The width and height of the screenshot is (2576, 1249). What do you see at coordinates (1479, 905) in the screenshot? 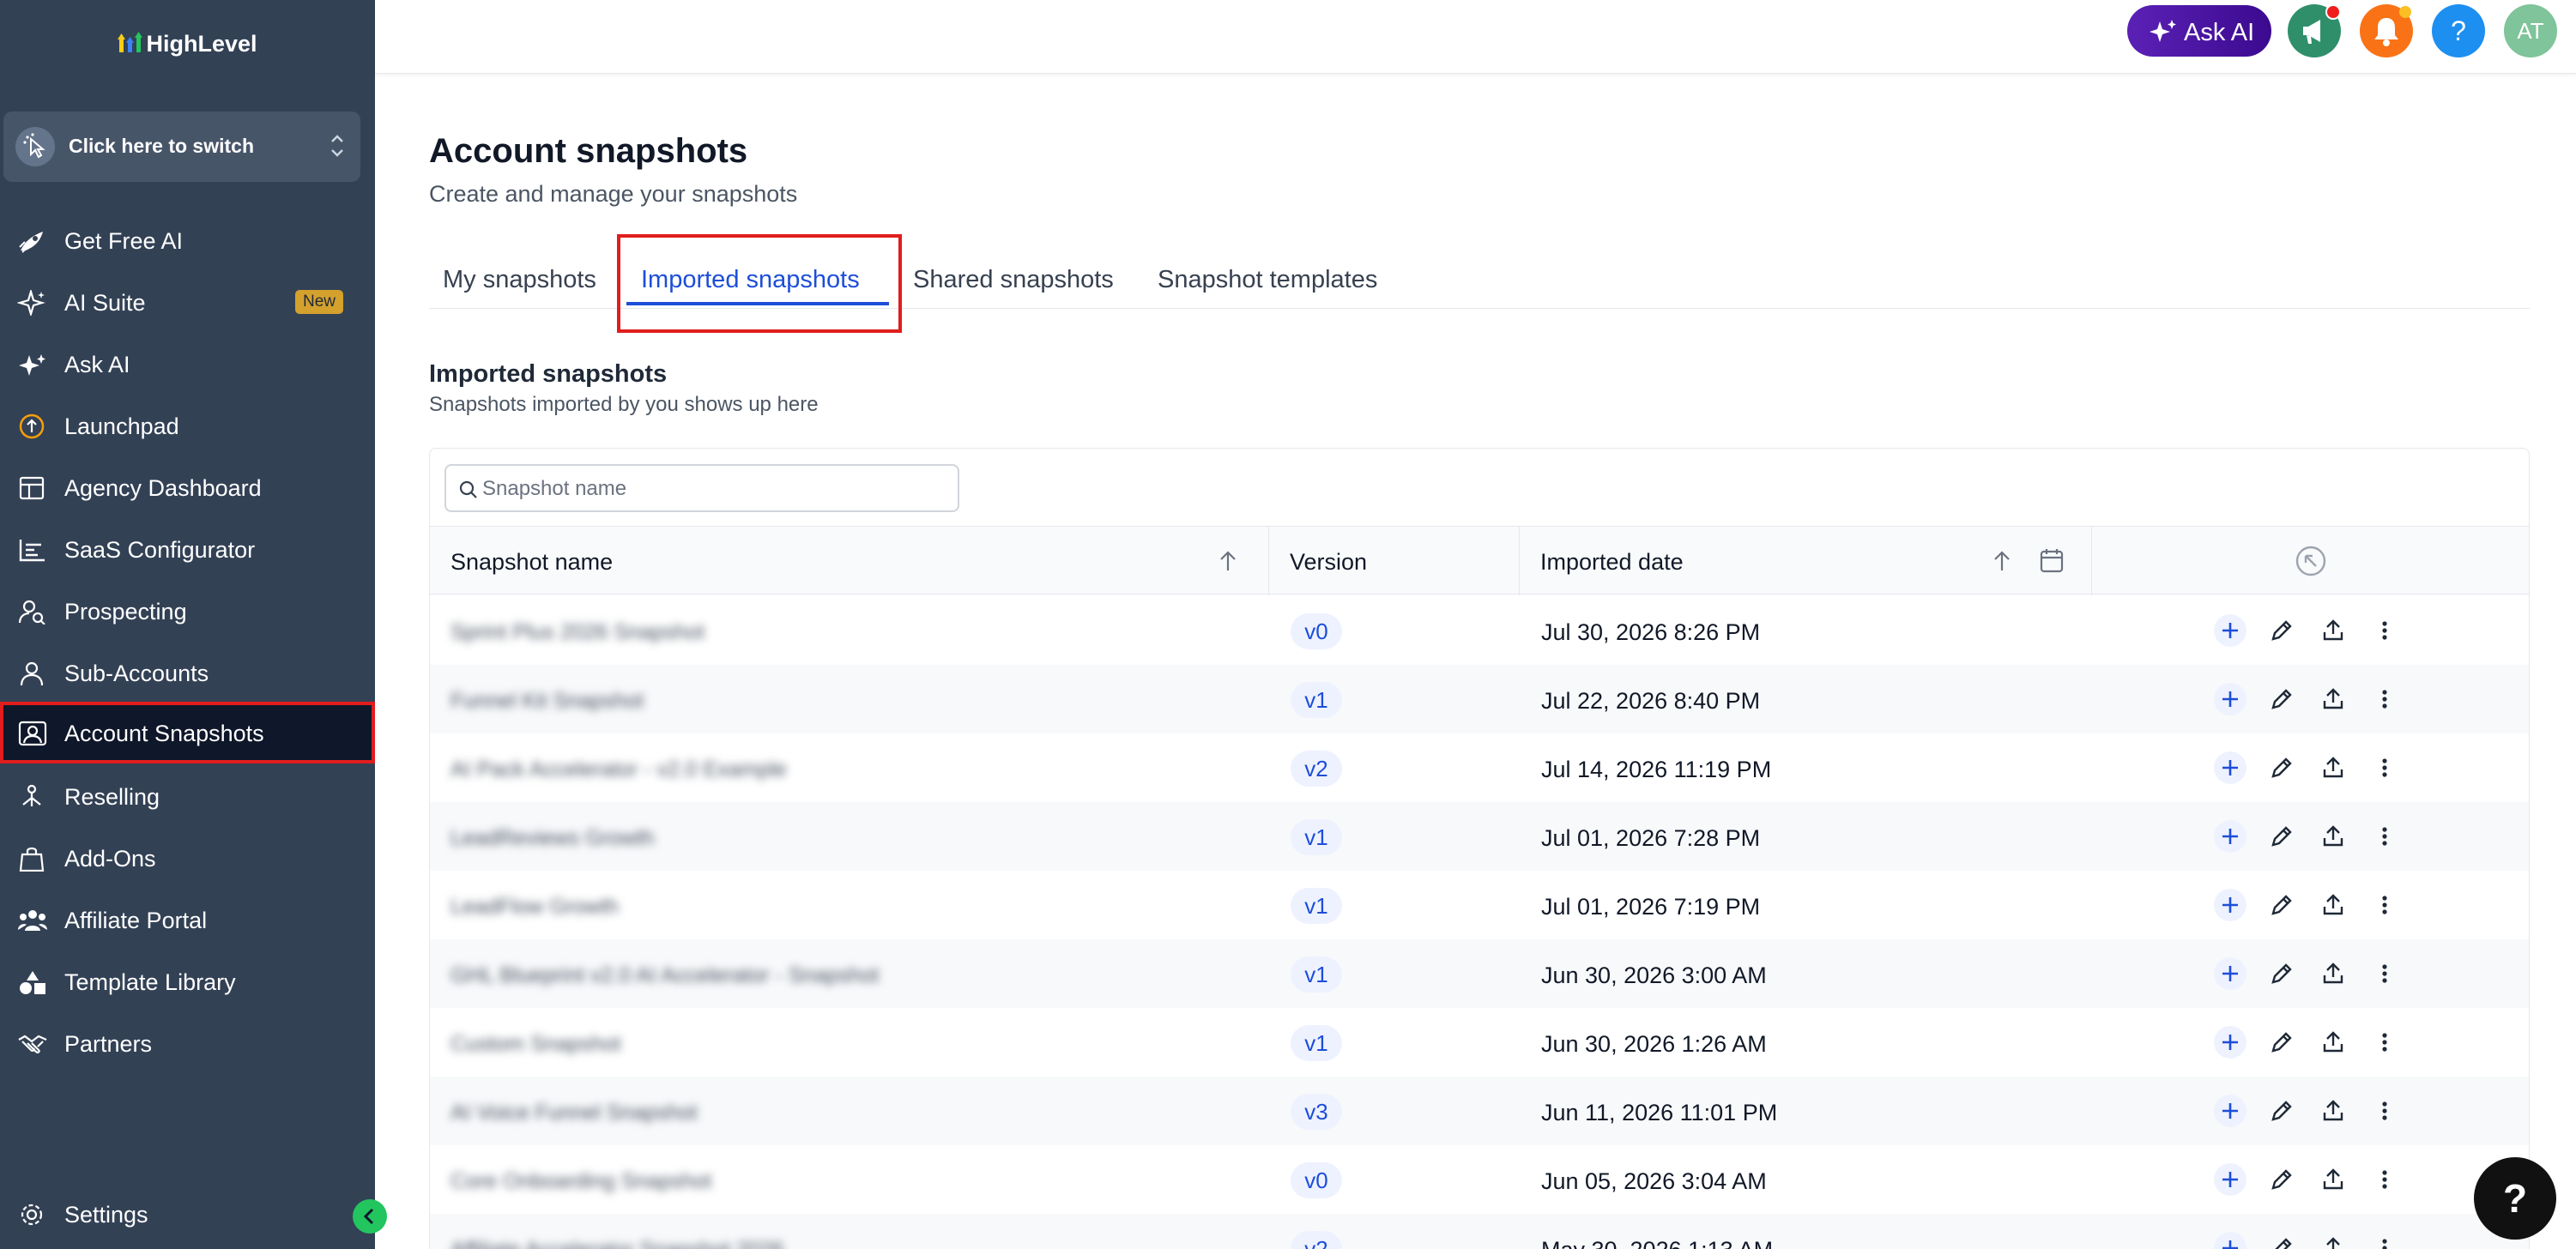
I see `table-row: LeadFlow Growth v1 Jul 01, 2026 7:19 PM` at bounding box center [1479, 905].